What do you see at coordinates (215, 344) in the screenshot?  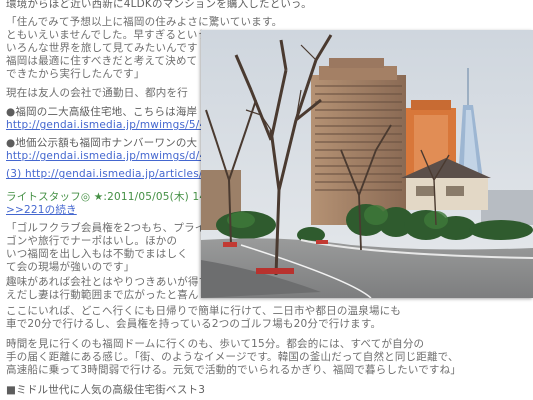 I see `article-line: 時間を見に行くのも福岡ドームに行くのも、歩いて15分。都会的には、すべてが自分の` at bounding box center [215, 344].